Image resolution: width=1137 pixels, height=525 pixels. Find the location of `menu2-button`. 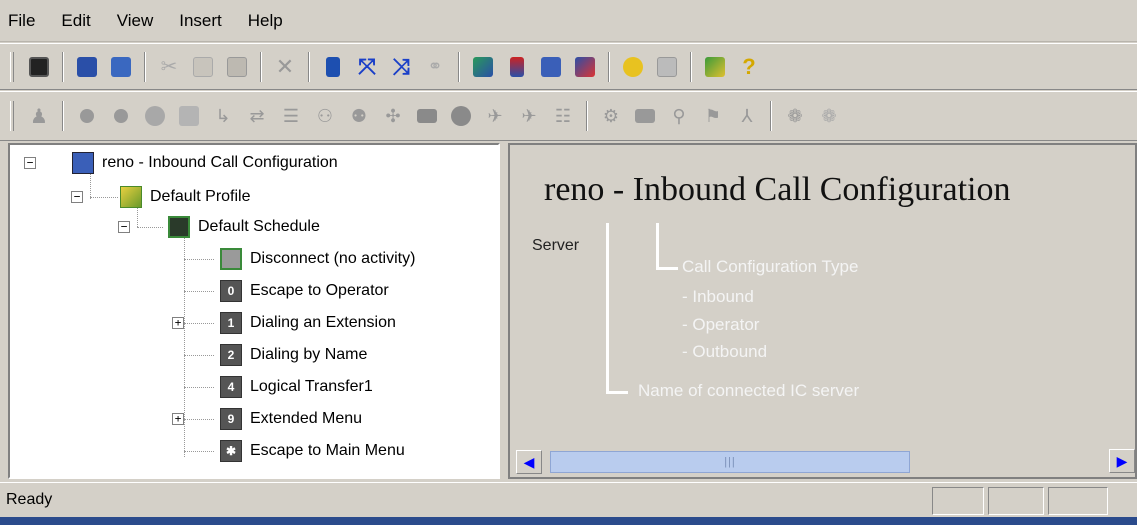

menu2-button is located at coordinates (645, 116).